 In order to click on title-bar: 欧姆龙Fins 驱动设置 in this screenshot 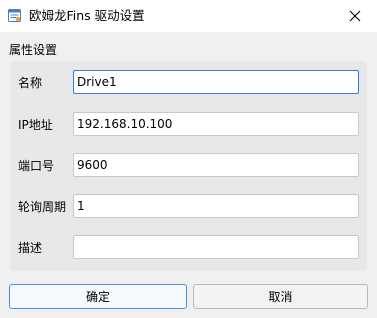, I will do `click(188, 16)`.